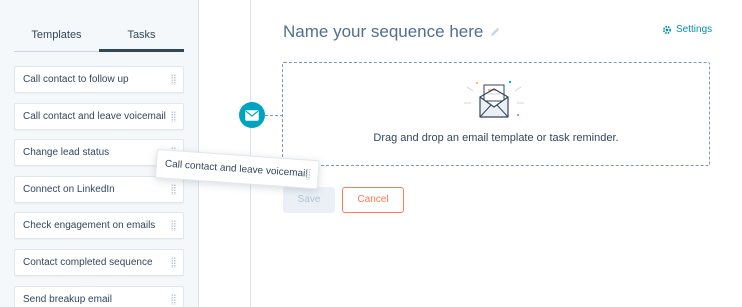 This screenshot has width=742, height=307. Describe the element at coordinates (76, 79) in the screenshot. I see `task-item-label: Call contact to follow up` at that location.